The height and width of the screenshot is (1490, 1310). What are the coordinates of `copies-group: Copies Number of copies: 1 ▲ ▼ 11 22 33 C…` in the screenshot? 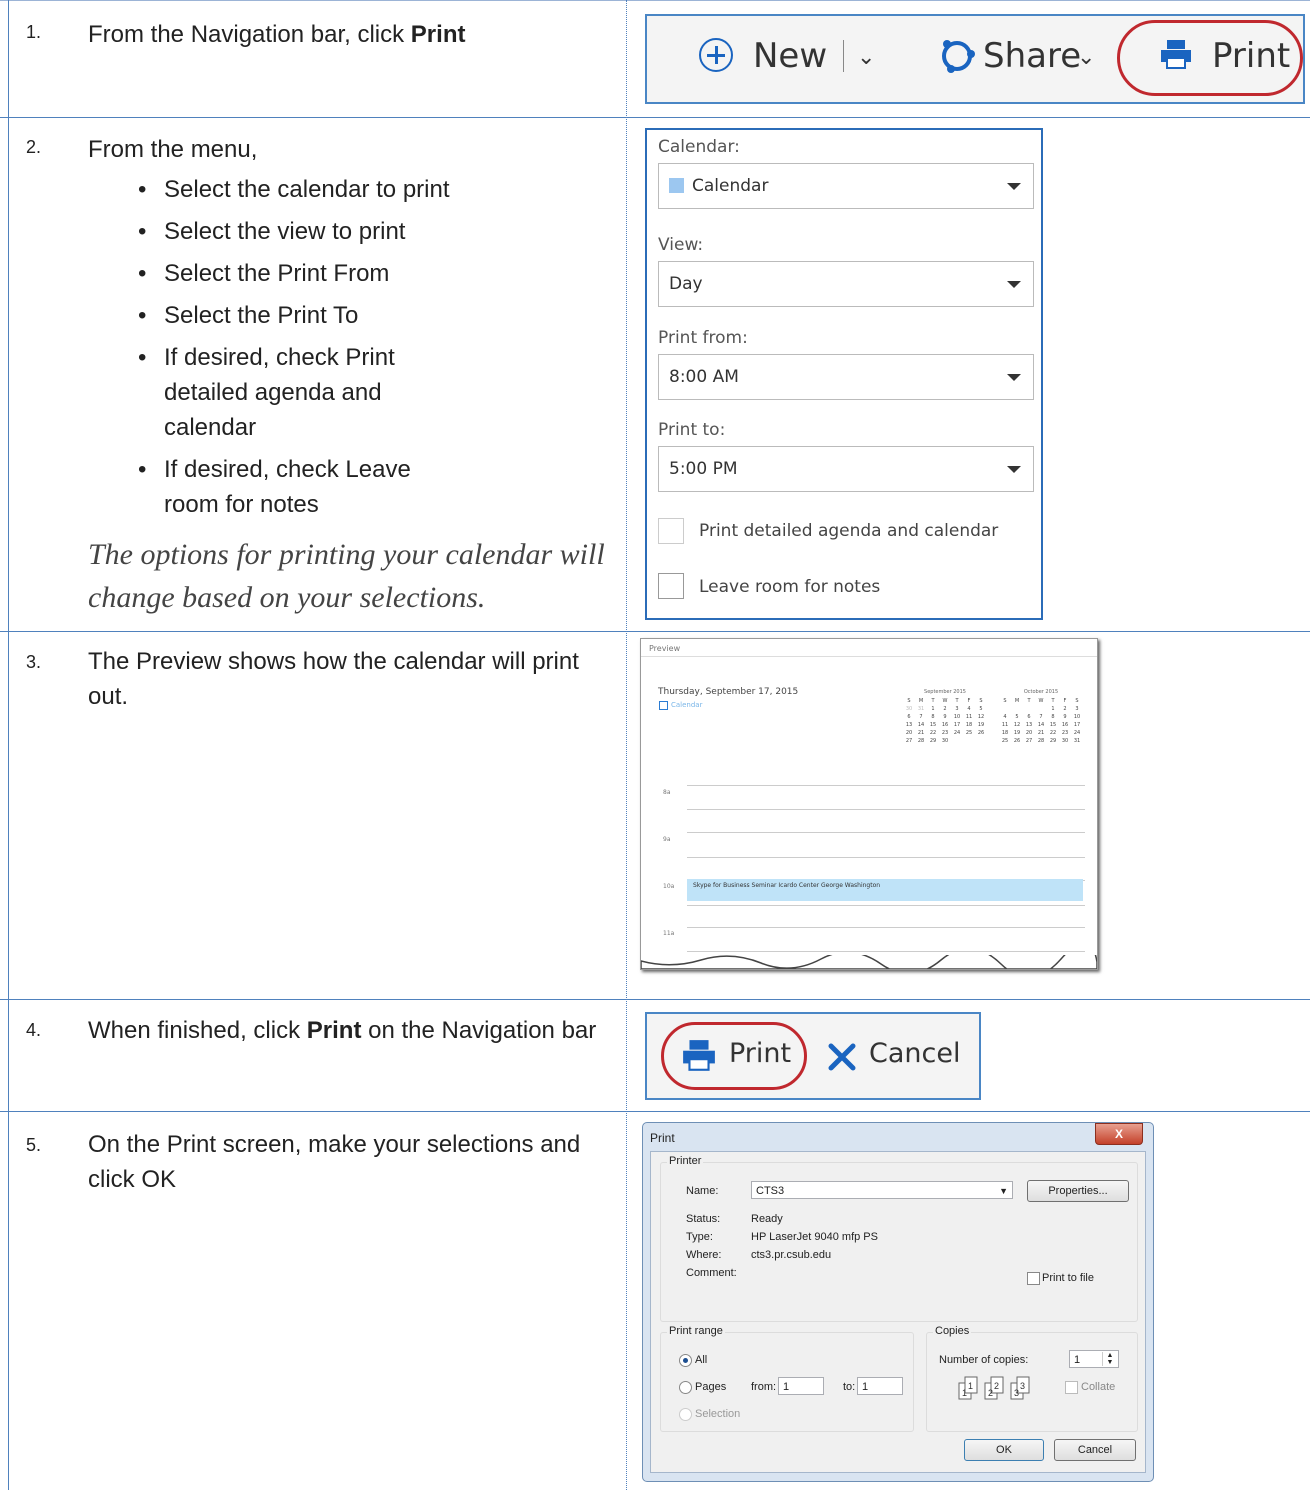 It's located at (1032, 1378).